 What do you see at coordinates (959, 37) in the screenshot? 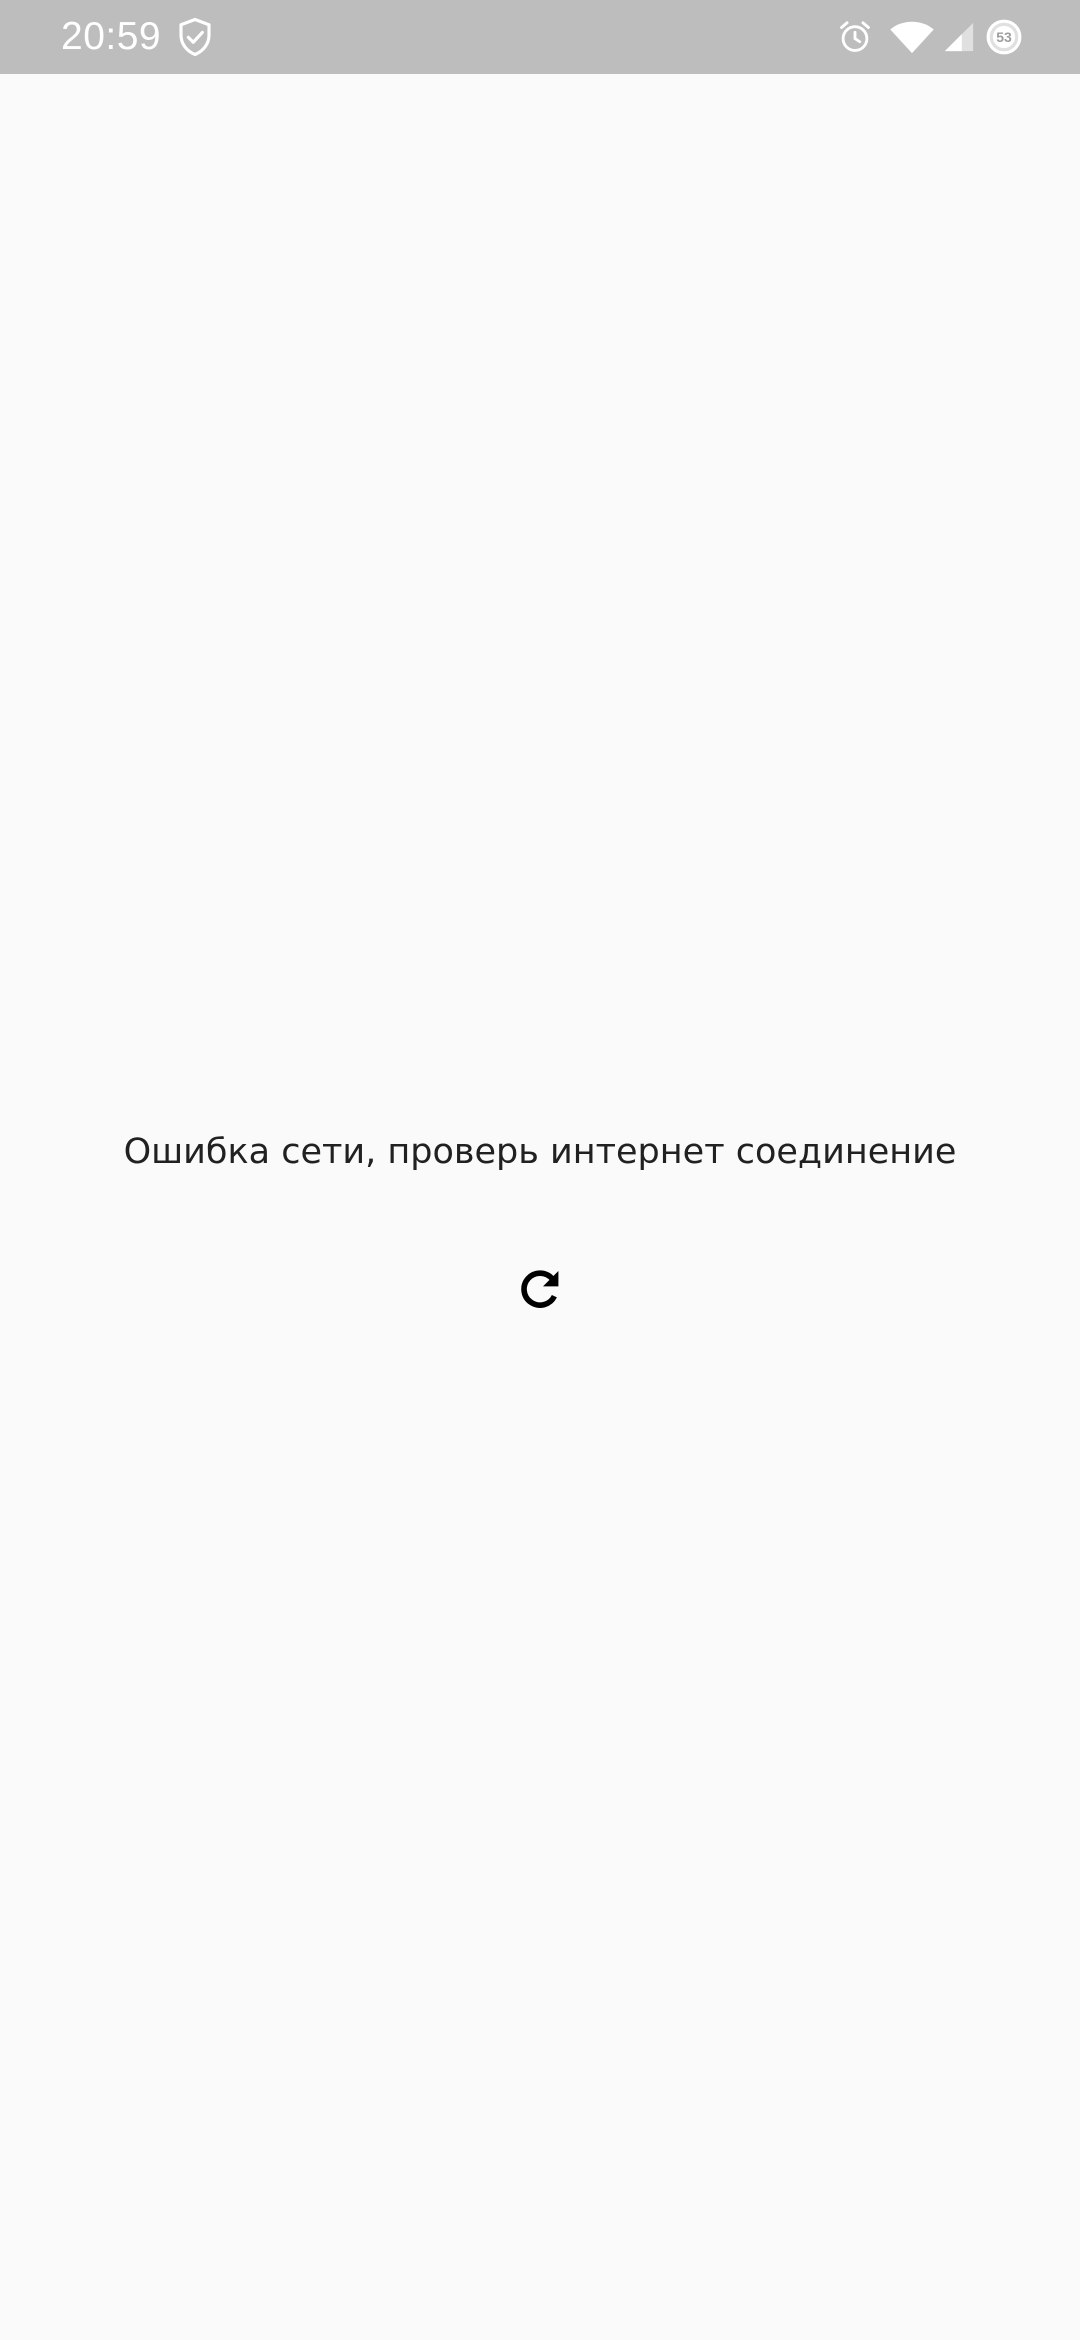
I see `cellular-signal-icon` at bounding box center [959, 37].